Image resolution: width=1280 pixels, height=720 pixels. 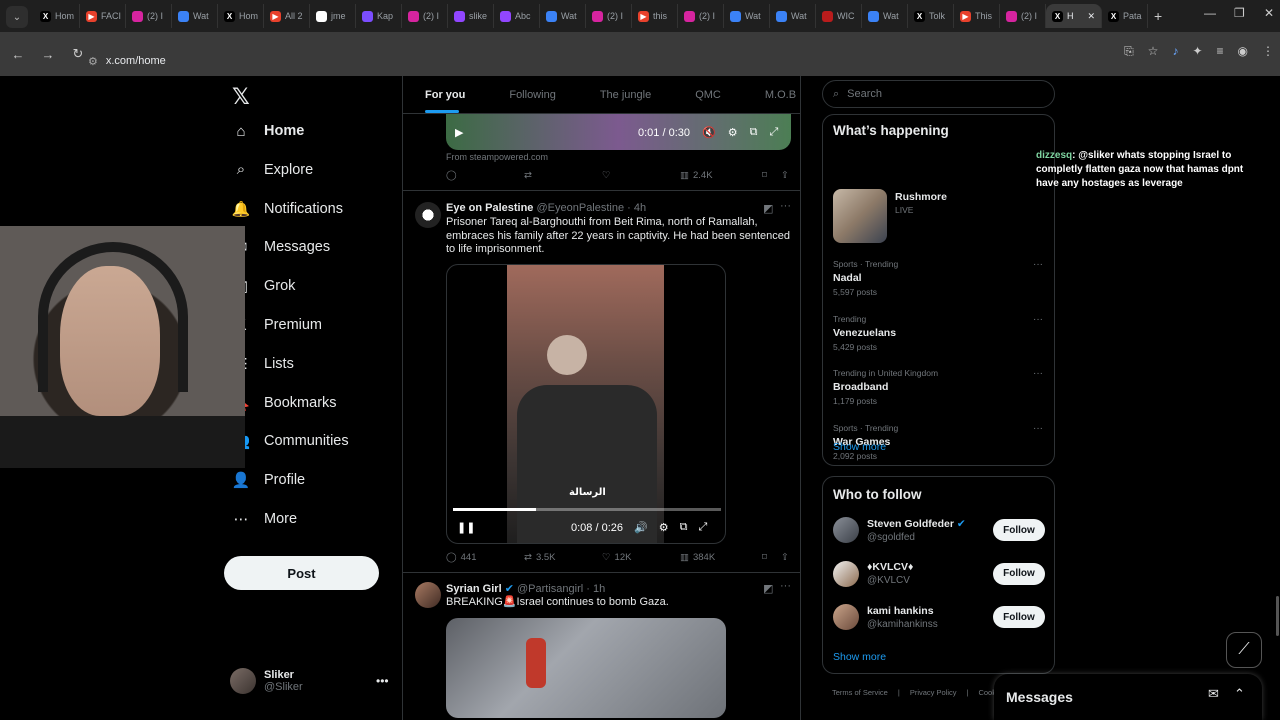 I want to click on browser-tab: ▶ this, so click(x=655, y=16).